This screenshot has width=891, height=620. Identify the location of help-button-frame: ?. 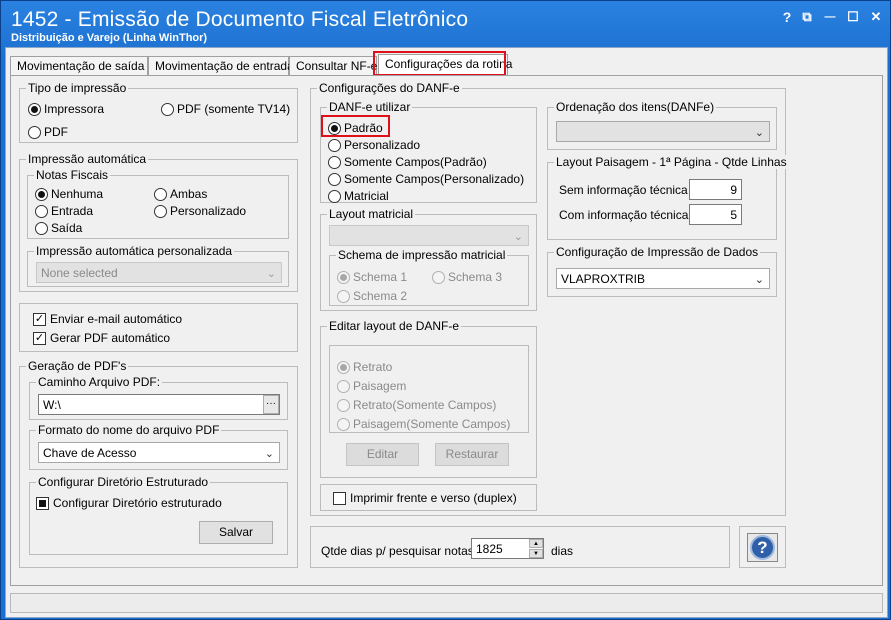
(762, 547).